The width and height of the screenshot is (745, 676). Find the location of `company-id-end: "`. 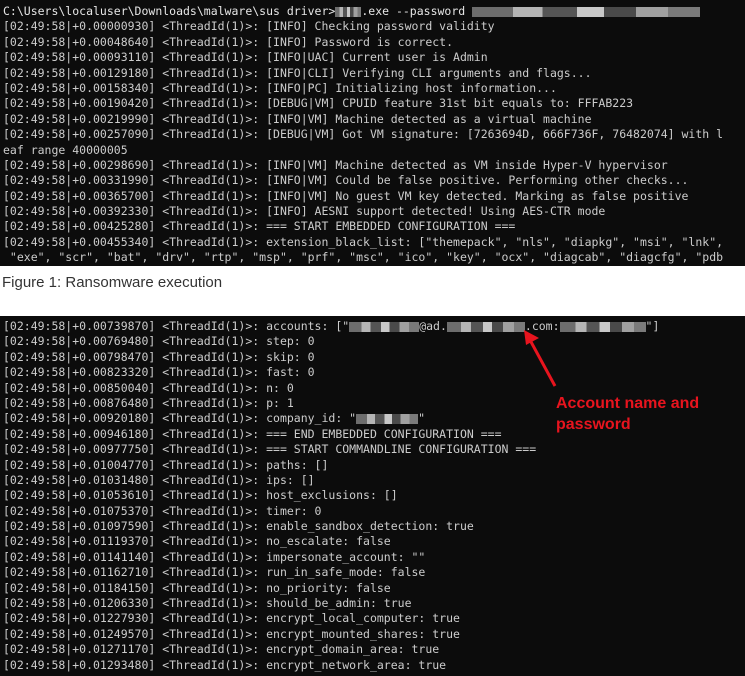

company-id-end: " is located at coordinates (422, 418).